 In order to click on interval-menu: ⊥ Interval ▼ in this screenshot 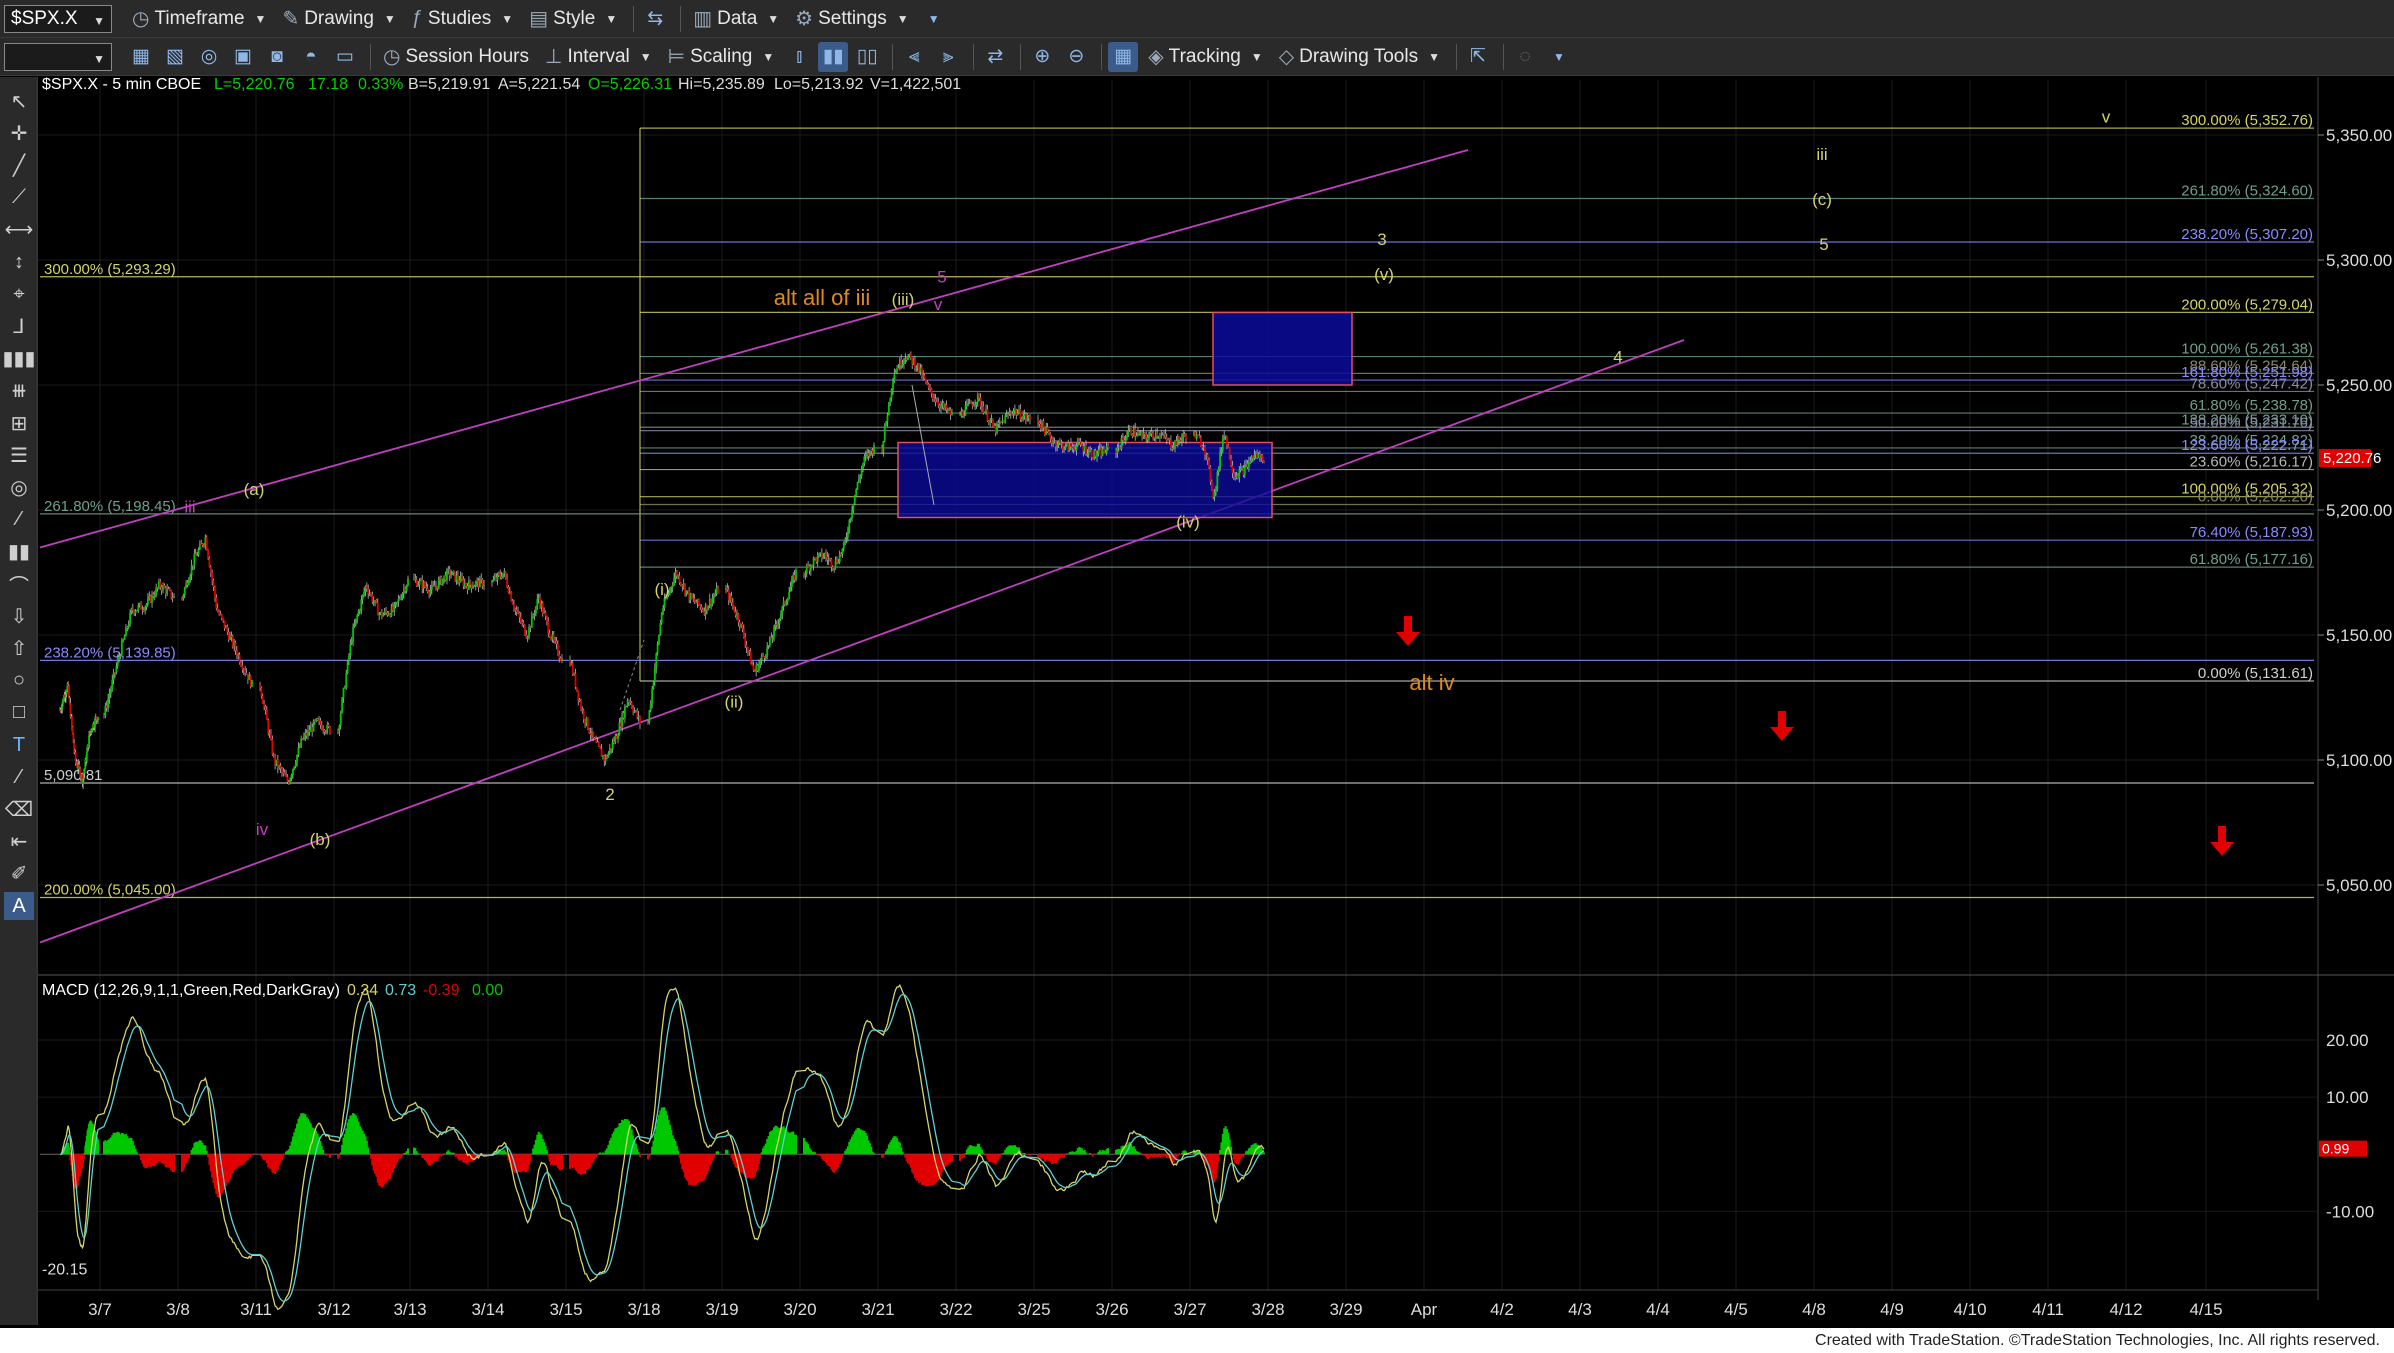, I will do `click(598, 57)`.